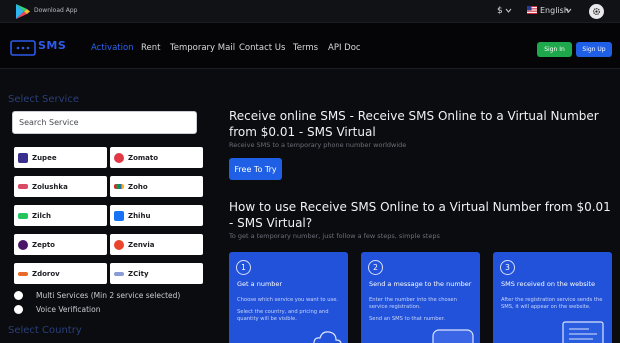 This screenshot has width=620, height=343. I want to click on voice-verification-option: Voice Verification, so click(57, 309).